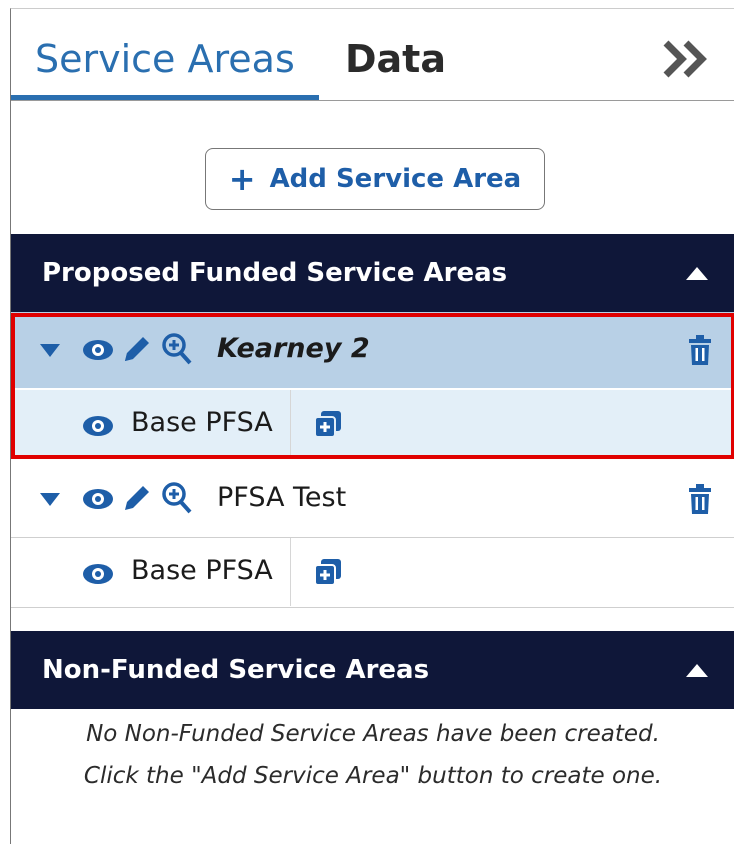  What do you see at coordinates (242, 179) in the screenshot?
I see `plus-icon: +` at bounding box center [242, 179].